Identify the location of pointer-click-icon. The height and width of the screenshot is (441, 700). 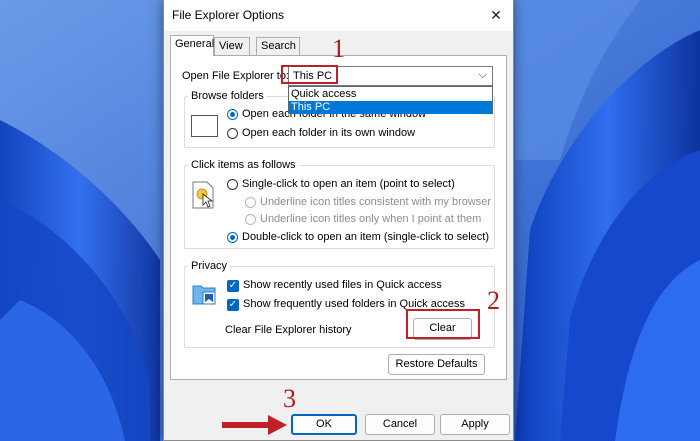
(203, 195).